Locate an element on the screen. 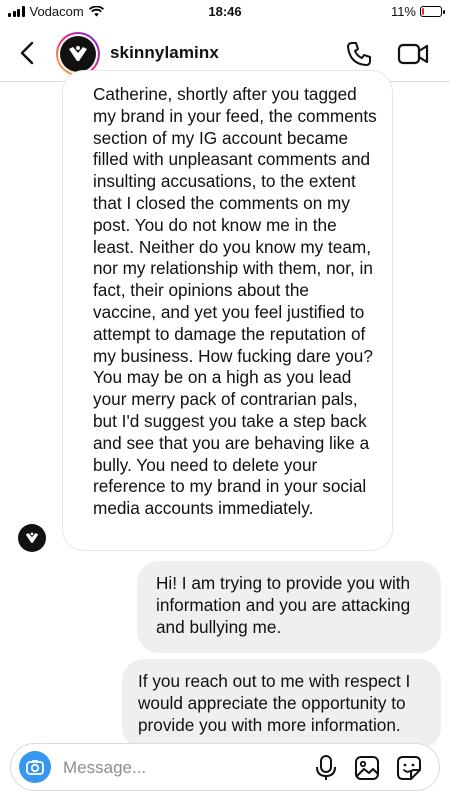 This screenshot has width=450, height=800. gallery-button is located at coordinates (367, 768).